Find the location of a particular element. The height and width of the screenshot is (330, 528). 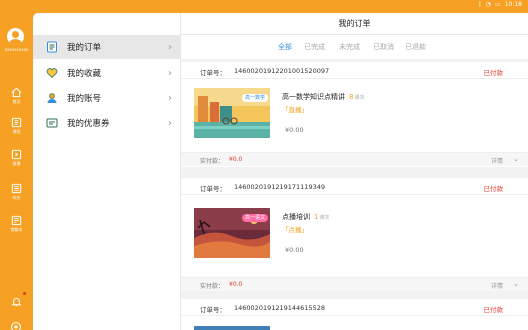

course-type-tag: 「直播」 is located at coordinates (295, 110).